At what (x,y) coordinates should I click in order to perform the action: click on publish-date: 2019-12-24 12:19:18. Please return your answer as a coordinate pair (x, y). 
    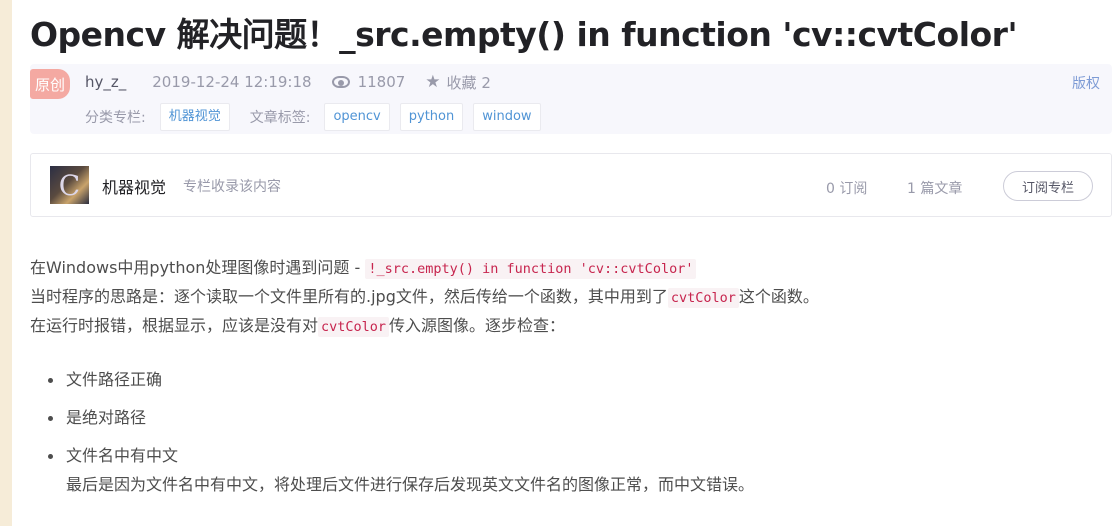
    Looking at the image, I should click on (232, 82).